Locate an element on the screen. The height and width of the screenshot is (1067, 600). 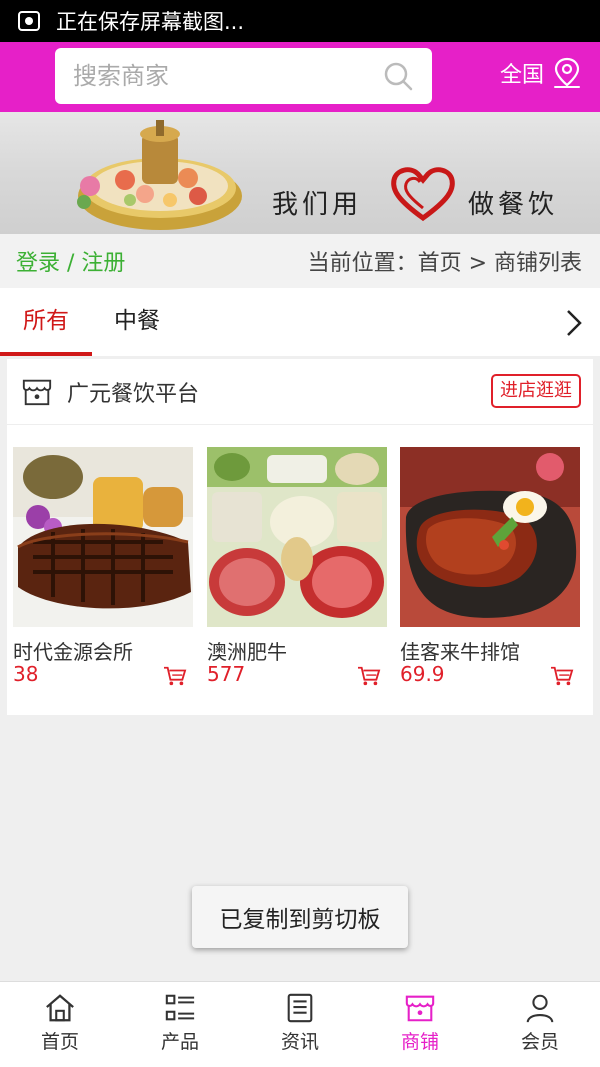
region-selector: 全国 is located at coordinates (541, 73).